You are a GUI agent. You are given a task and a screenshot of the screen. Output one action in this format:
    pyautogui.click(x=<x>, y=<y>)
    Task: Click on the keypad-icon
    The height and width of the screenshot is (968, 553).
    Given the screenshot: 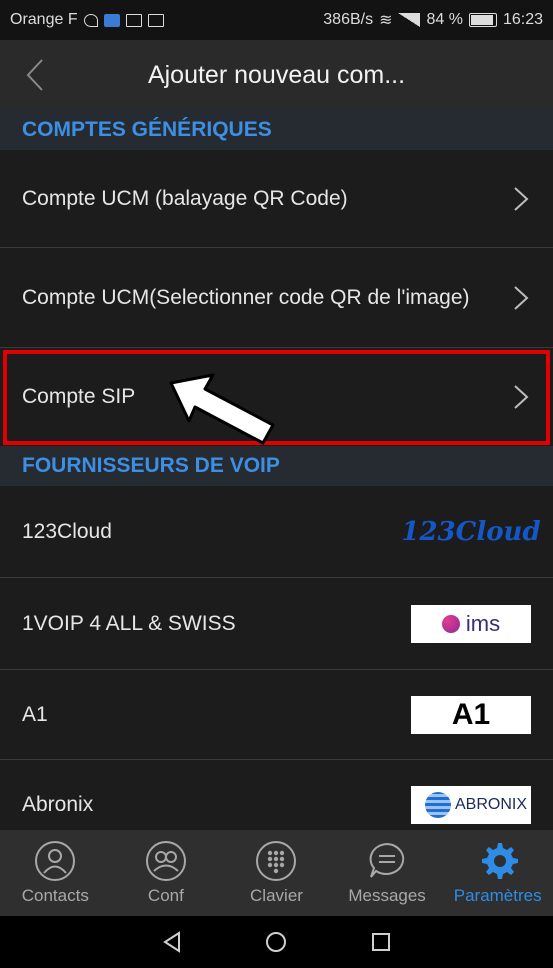 What is the action you would take?
    pyautogui.click(x=276, y=861)
    